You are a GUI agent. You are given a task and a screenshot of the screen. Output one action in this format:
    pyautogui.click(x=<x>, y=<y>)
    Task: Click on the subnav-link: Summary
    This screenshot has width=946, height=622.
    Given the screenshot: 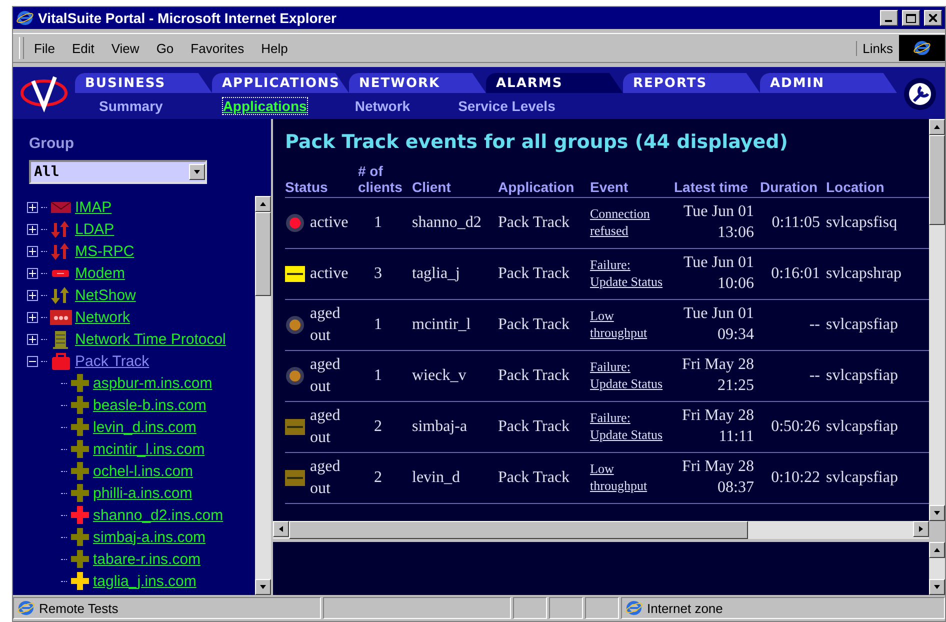 What is the action you would take?
    pyautogui.click(x=131, y=106)
    